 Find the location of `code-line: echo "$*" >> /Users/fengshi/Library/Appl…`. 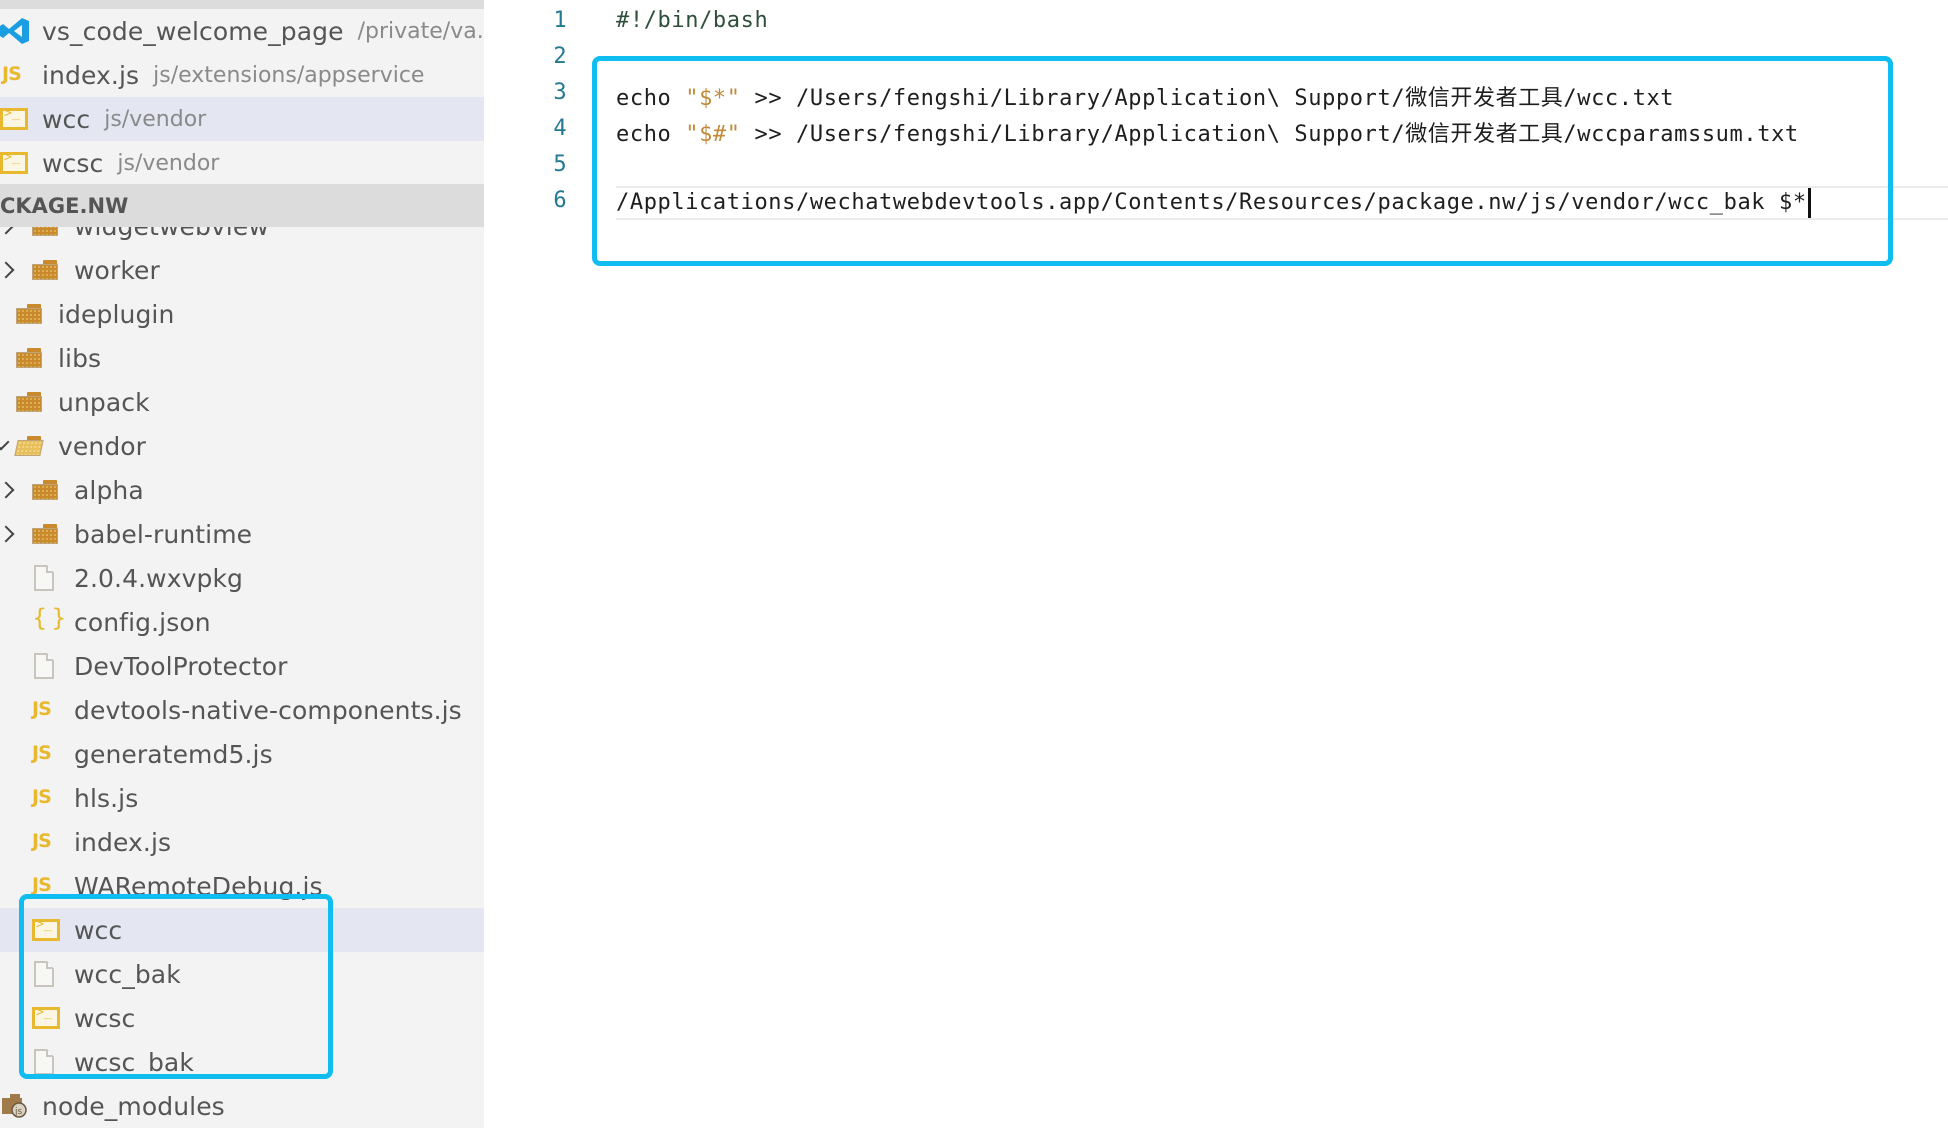

code-line: echo "$*" >> /Users/fengshi/Library/Appl… is located at coordinates (1145, 96).